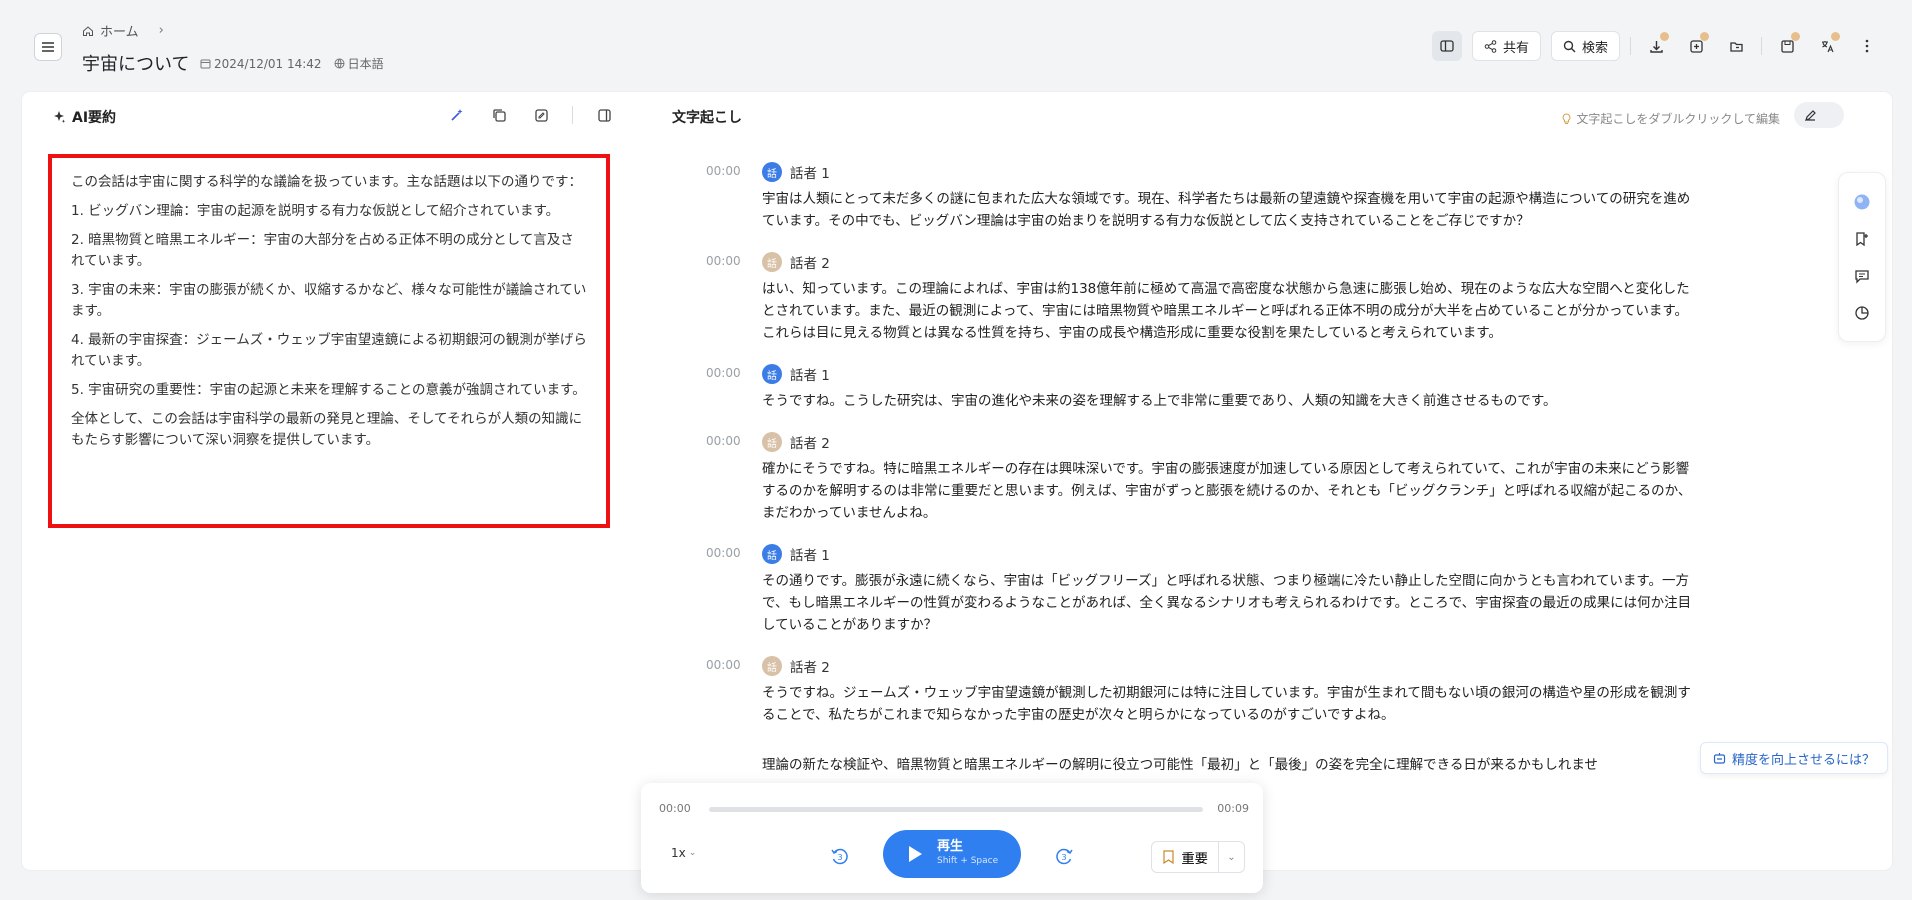  What do you see at coordinates (950, 846) in the screenshot?
I see `play-label: 再生` at bounding box center [950, 846].